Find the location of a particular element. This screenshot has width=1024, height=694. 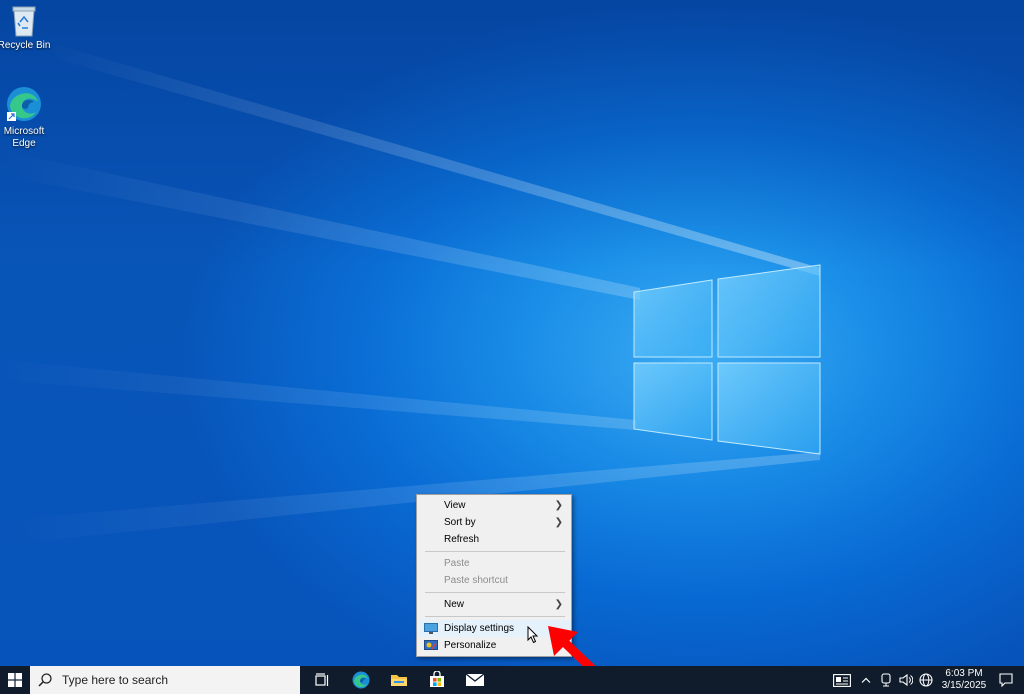

chevron-up-icon is located at coordinates (866, 680).